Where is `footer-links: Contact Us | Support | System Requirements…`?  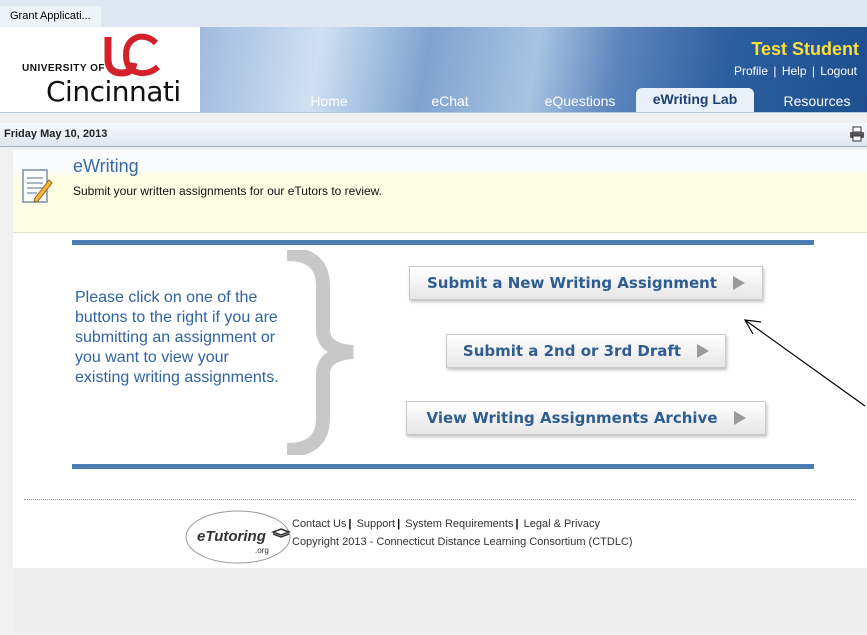
footer-links: Contact Us | Support | System Requirements… is located at coordinates (446, 524).